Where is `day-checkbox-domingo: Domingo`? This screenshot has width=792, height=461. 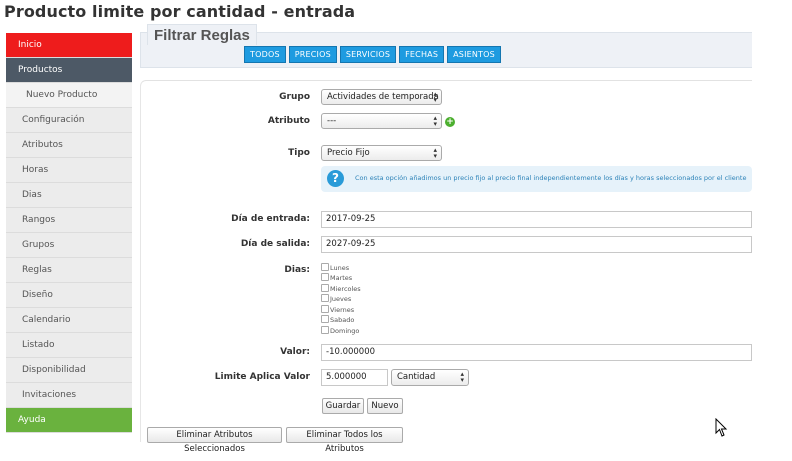 day-checkbox-domingo: Domingo is located at coordinates (340, 331).